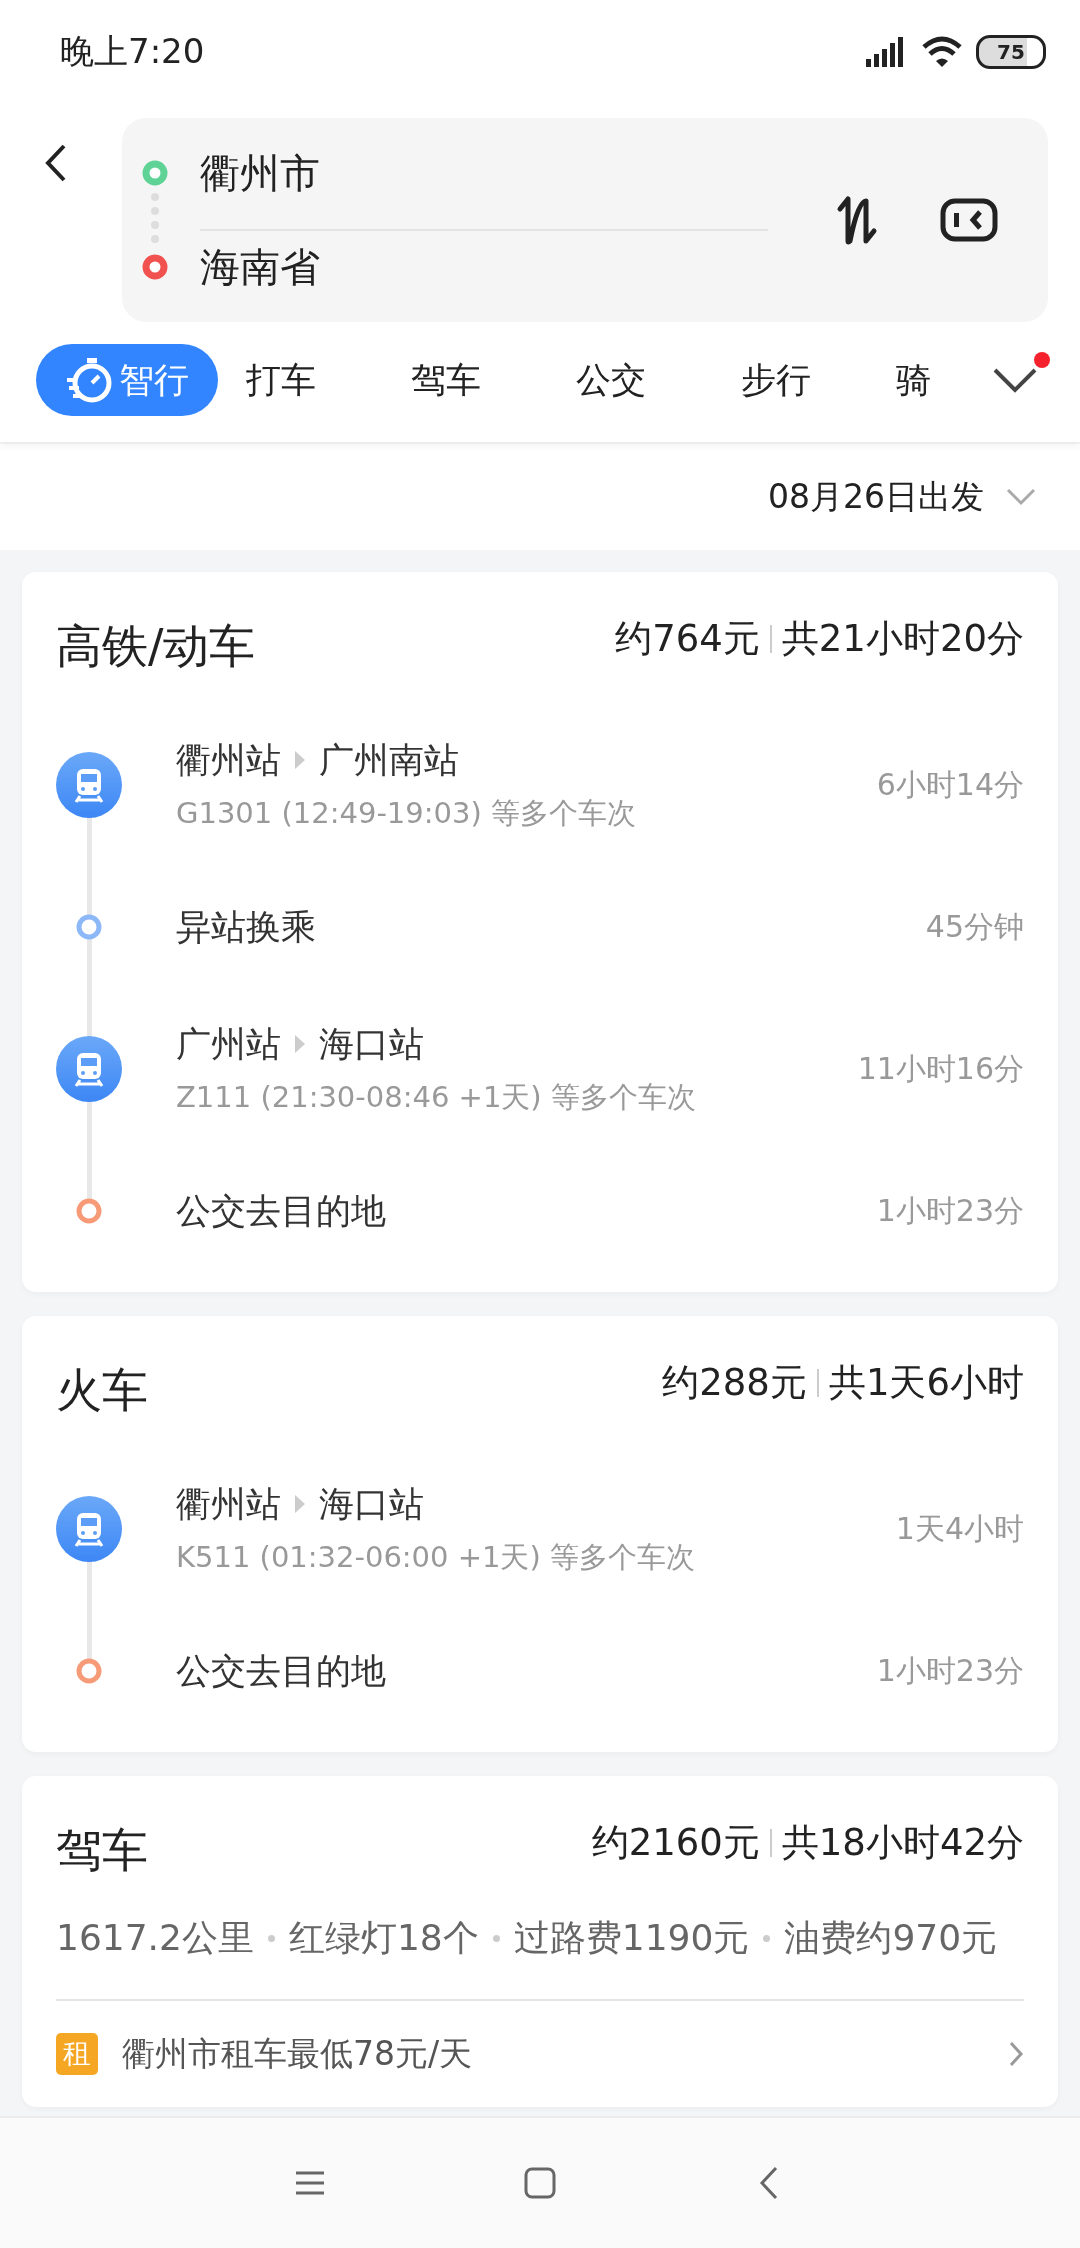  I want to click on leg-duration: 11小时16分, so click(940, 1068).